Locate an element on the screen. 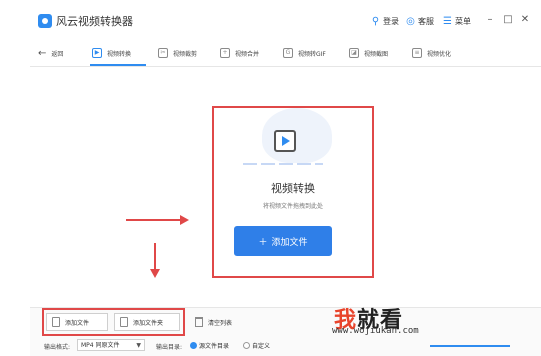  tab-video-screenshot: ◪ 视频截图 is located at coordinates (368, 53).